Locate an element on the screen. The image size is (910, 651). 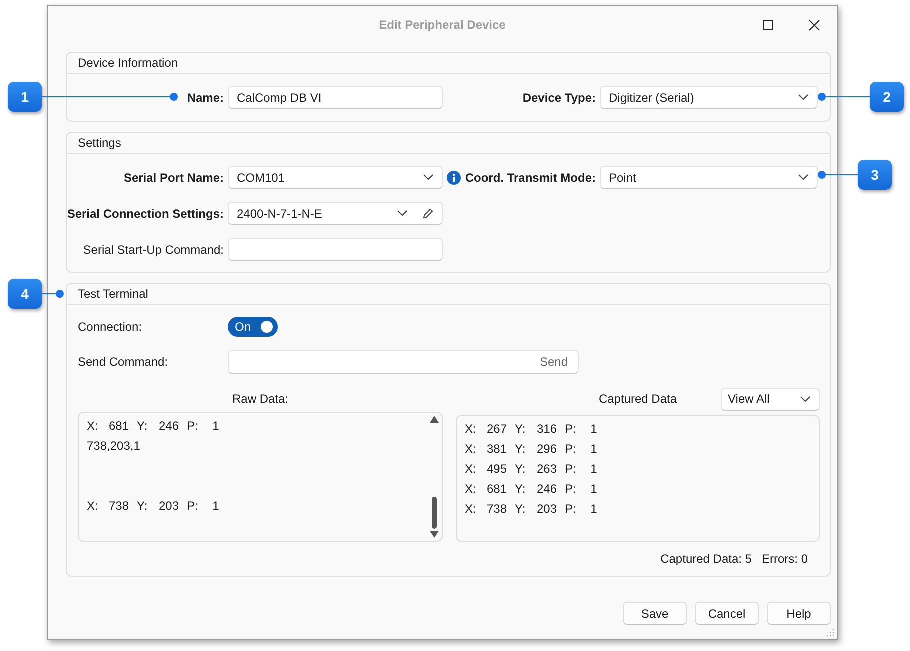
field-label: Connection: is located at coordinates (111, 327).